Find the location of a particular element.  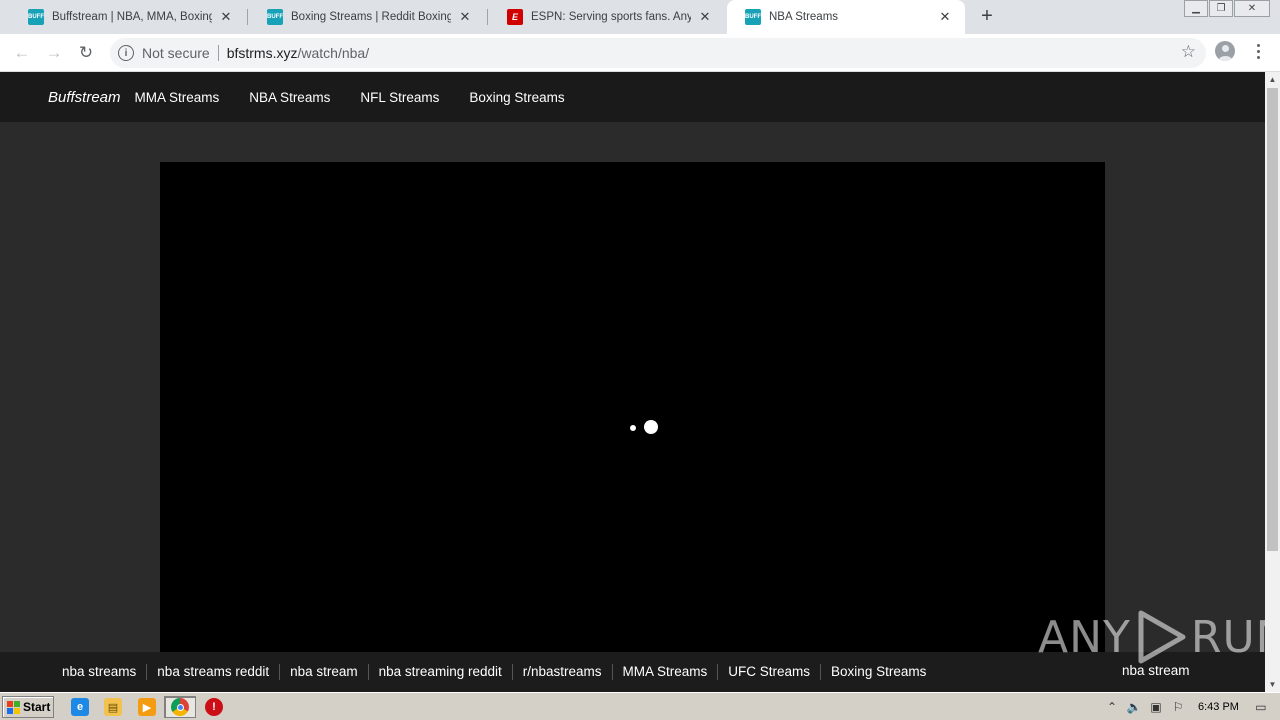

file-explorer-icon: ▤ is located at coordinates (113, 707).